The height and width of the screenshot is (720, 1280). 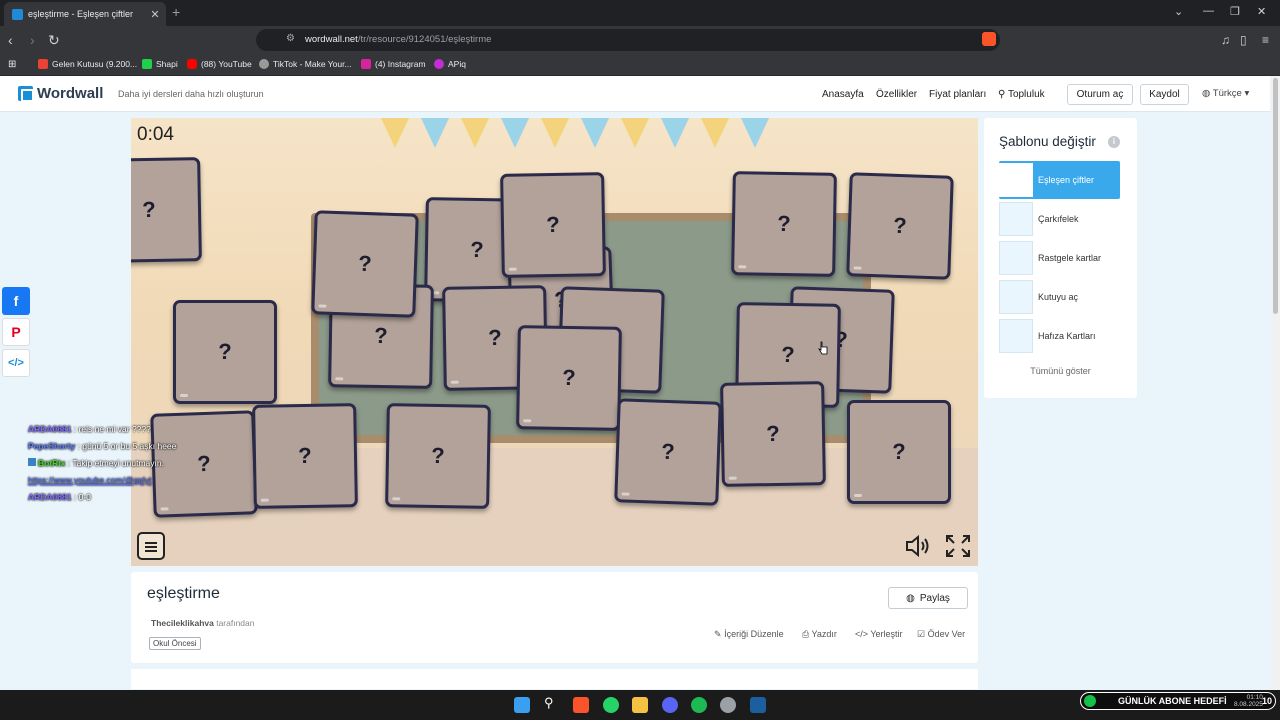 I want to click on bookmark-apiq: APiq, so click(x=450, y=64).